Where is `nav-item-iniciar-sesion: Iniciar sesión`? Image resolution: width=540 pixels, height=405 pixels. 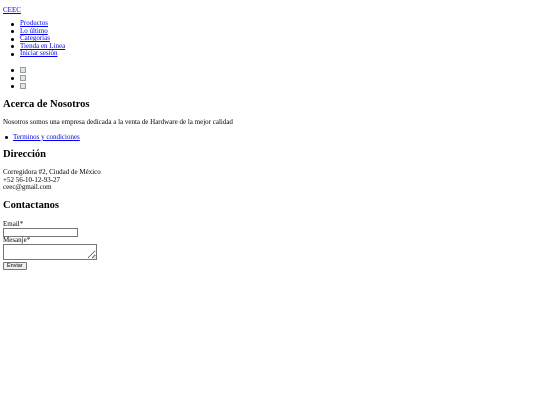
nav-item-iniciar-sesion: Iniciar sesión is located at coordinates (37, 54).